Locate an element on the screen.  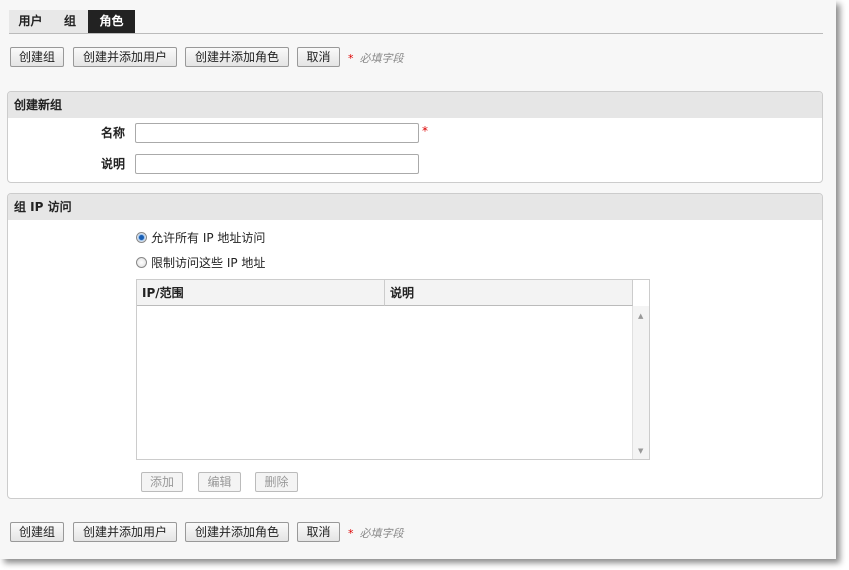
column-header-desc: 说明 is located at coordinates (509, 293).